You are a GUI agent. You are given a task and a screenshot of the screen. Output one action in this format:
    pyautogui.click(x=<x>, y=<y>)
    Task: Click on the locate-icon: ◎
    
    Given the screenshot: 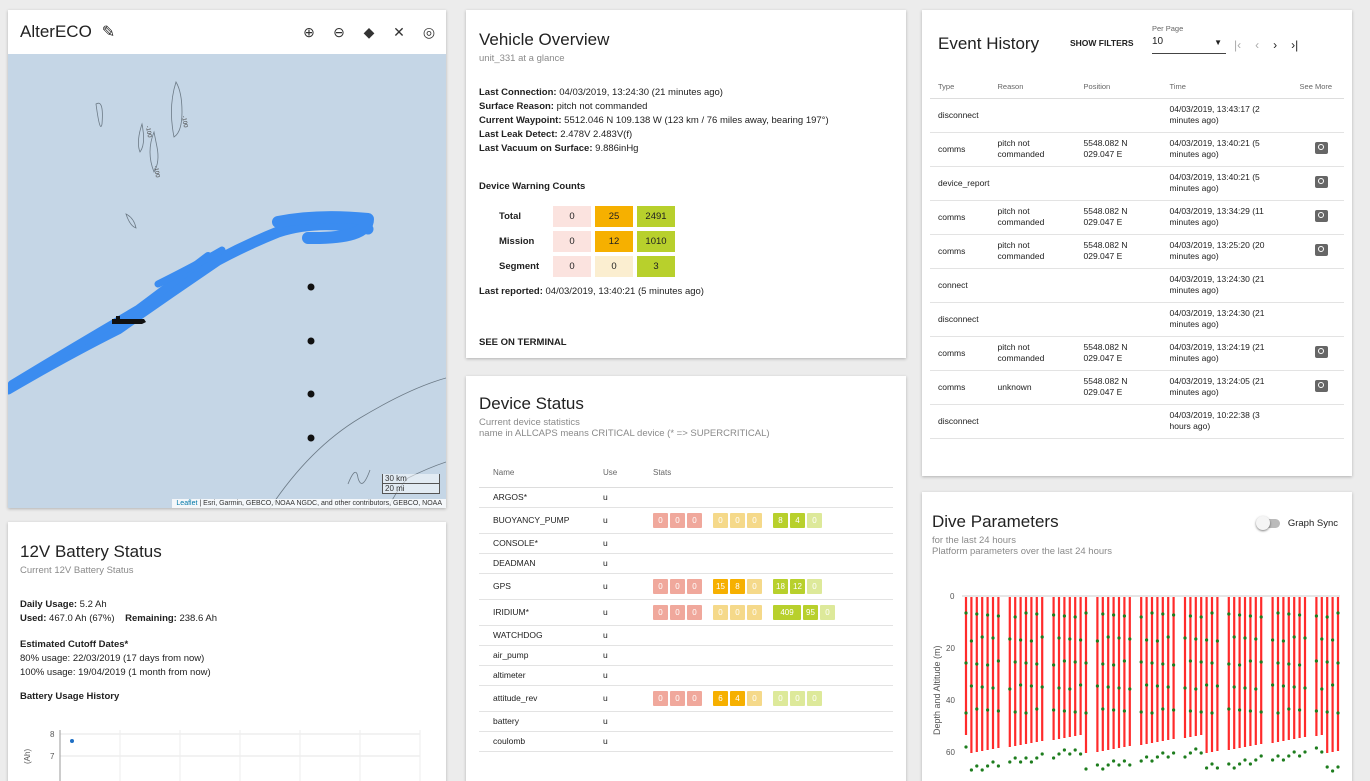 What is the action you would take?
    pyautogui.click(x=429, y=32)
    